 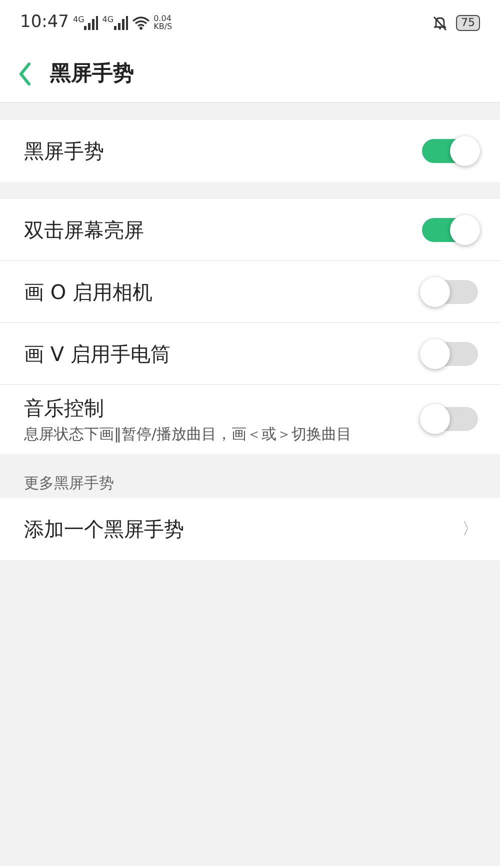 What do you see at coordinates (141, 23) in the screenshot?
I see `wifi-icon` at bounding box center [141, 23].